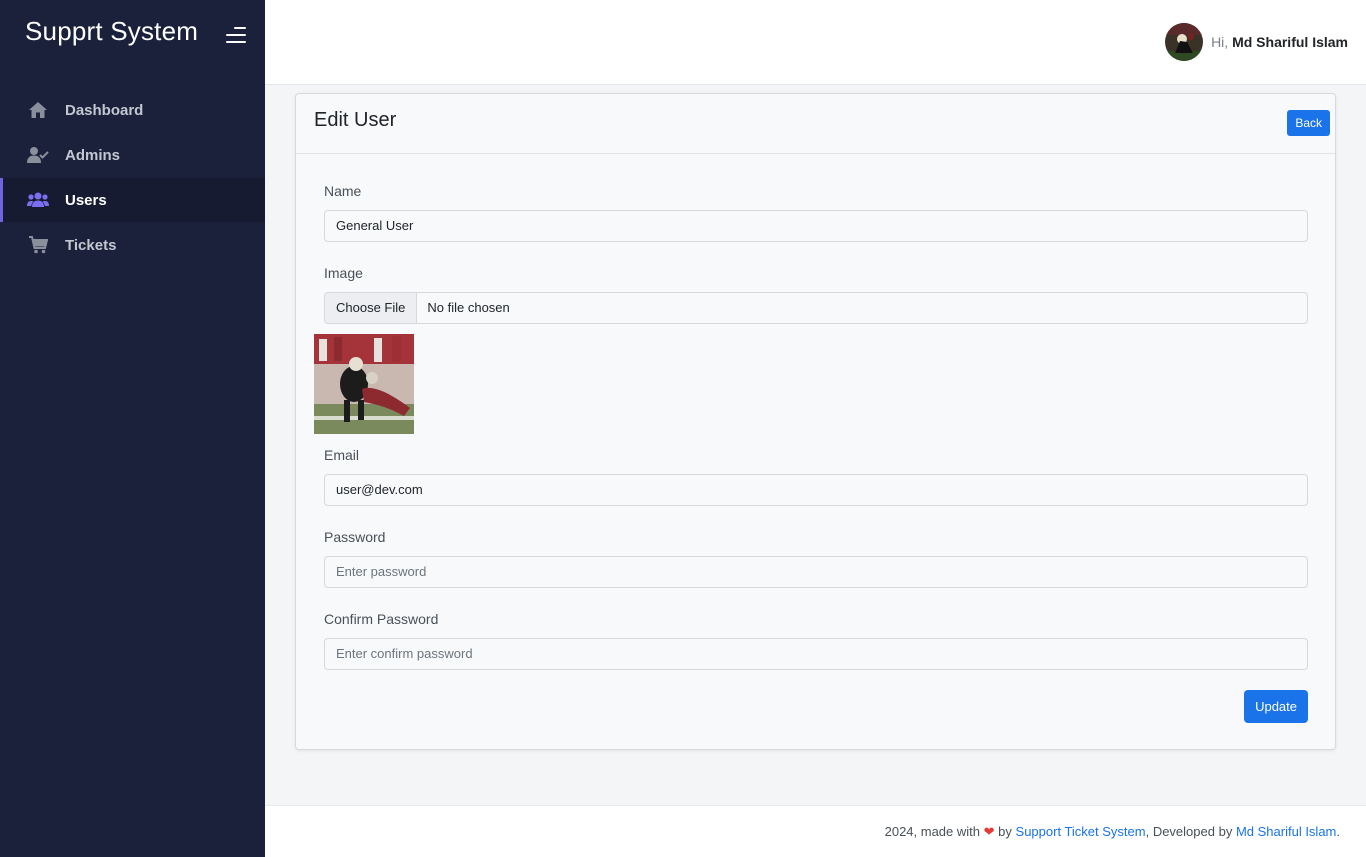  I want to click on card-header: Edit User Back, so click(815, 124).